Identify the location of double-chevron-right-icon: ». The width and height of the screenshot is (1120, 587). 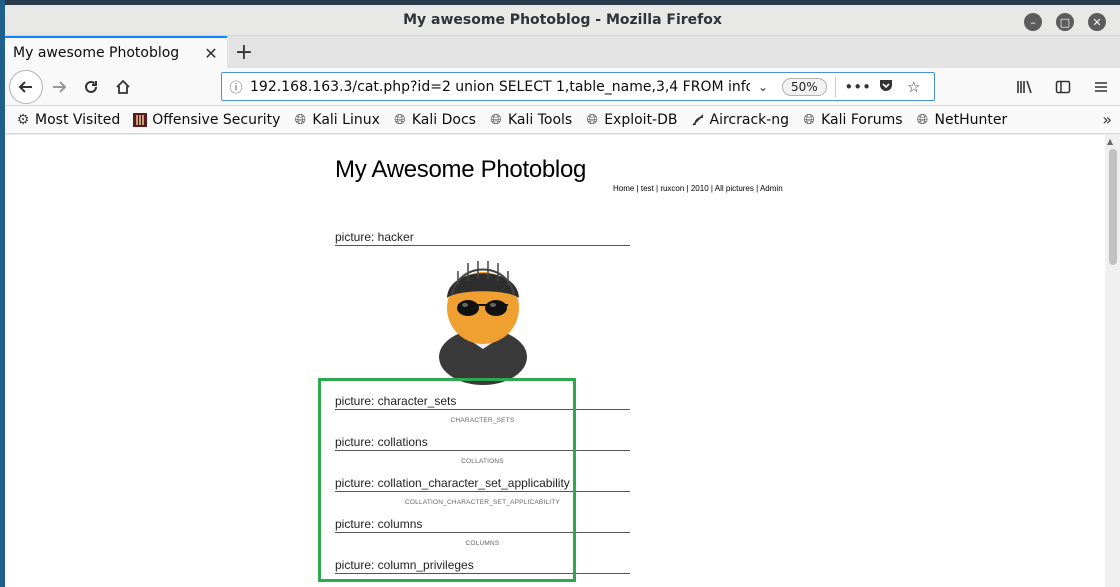
(1107, 119).